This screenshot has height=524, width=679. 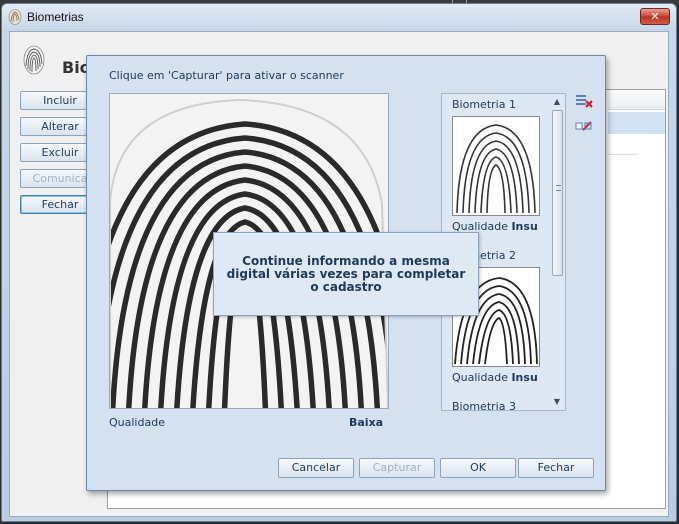 I want to click on window-titlebar: Biometrias ✕, so click(x=339, y=17).